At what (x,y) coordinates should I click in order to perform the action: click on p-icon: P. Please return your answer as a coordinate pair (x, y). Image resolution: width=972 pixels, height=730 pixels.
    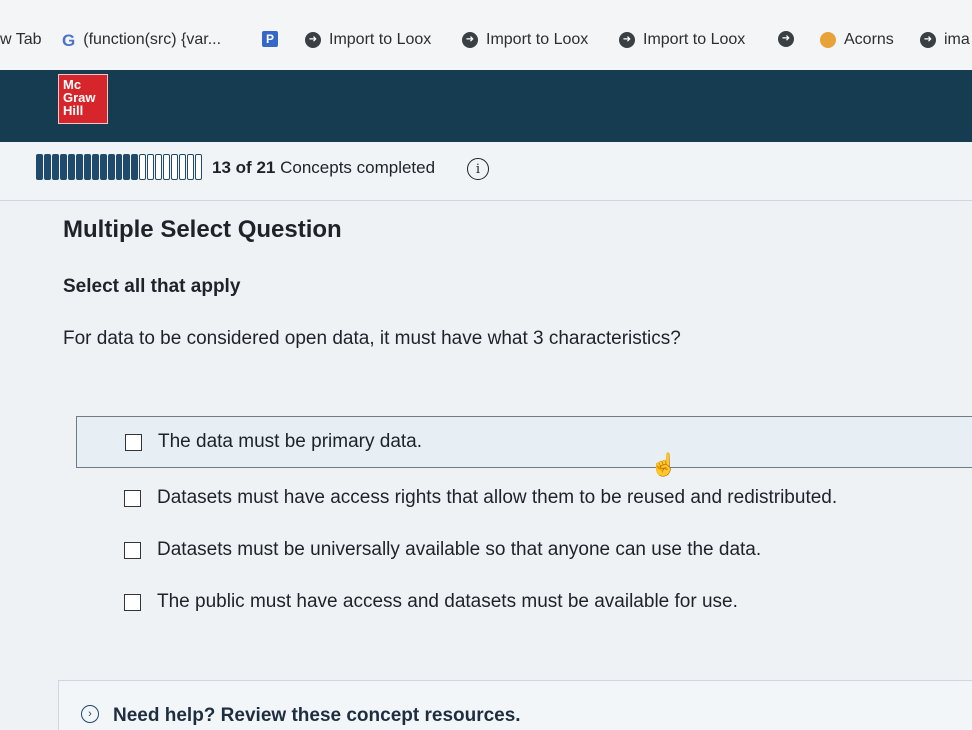
    Looking at the image, I should click on (270, 39).